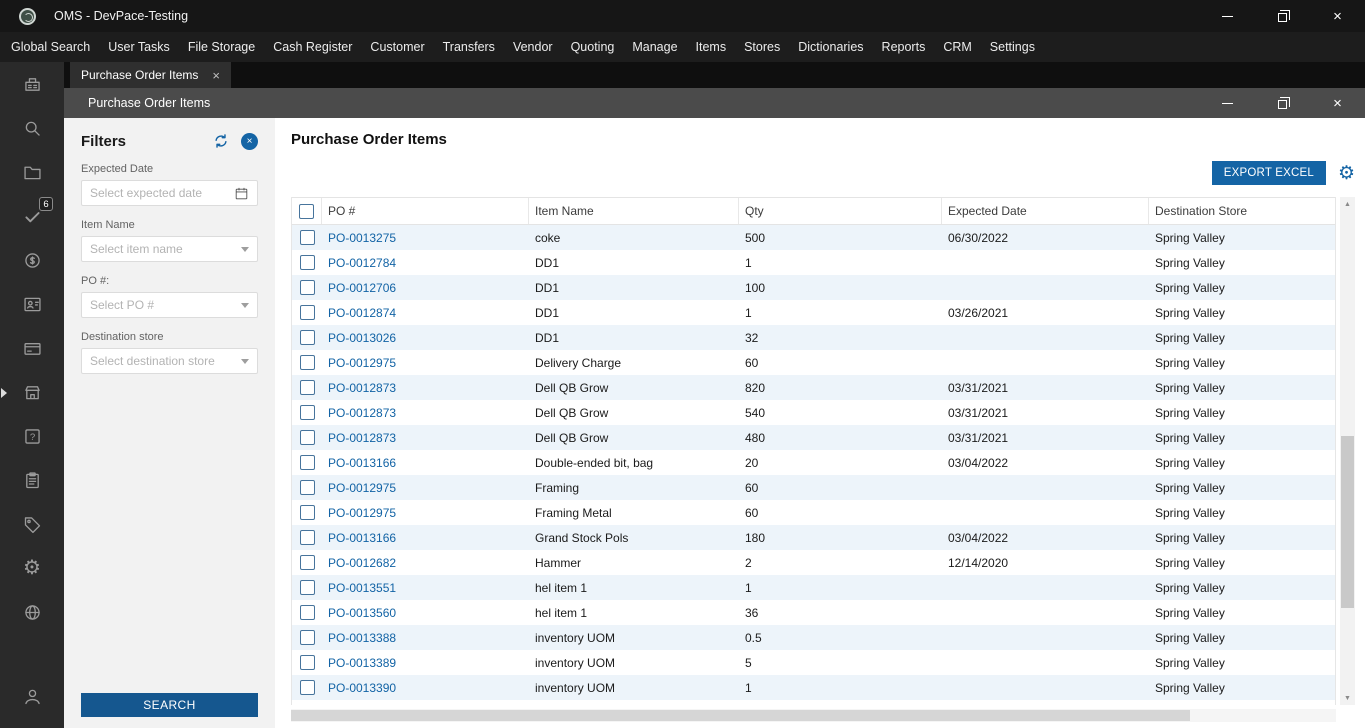 The width and height of the screenshot is (1365, 728). Describe the element at coordinates (216, 75) in the screenshot. I see `tab-close-icon: ×` at that location.